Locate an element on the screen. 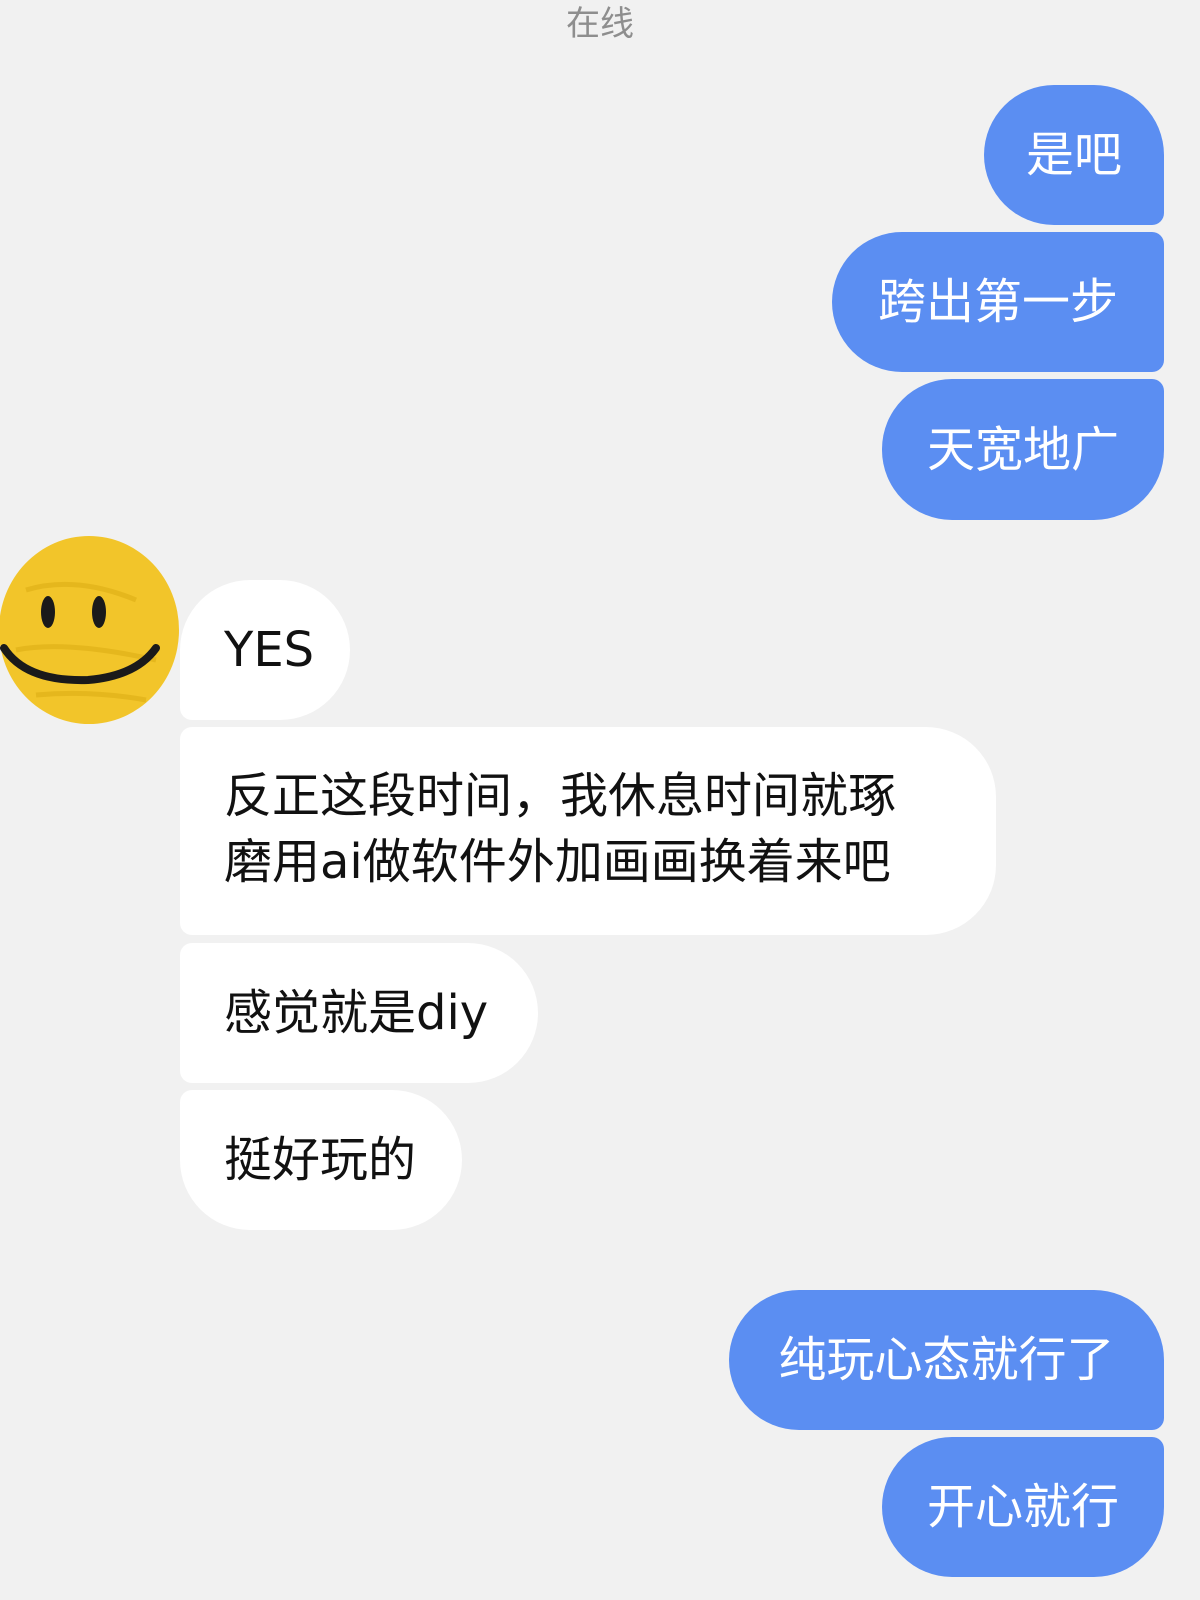  message-text: 跨出第一步 is located at coordinates (997, 302).